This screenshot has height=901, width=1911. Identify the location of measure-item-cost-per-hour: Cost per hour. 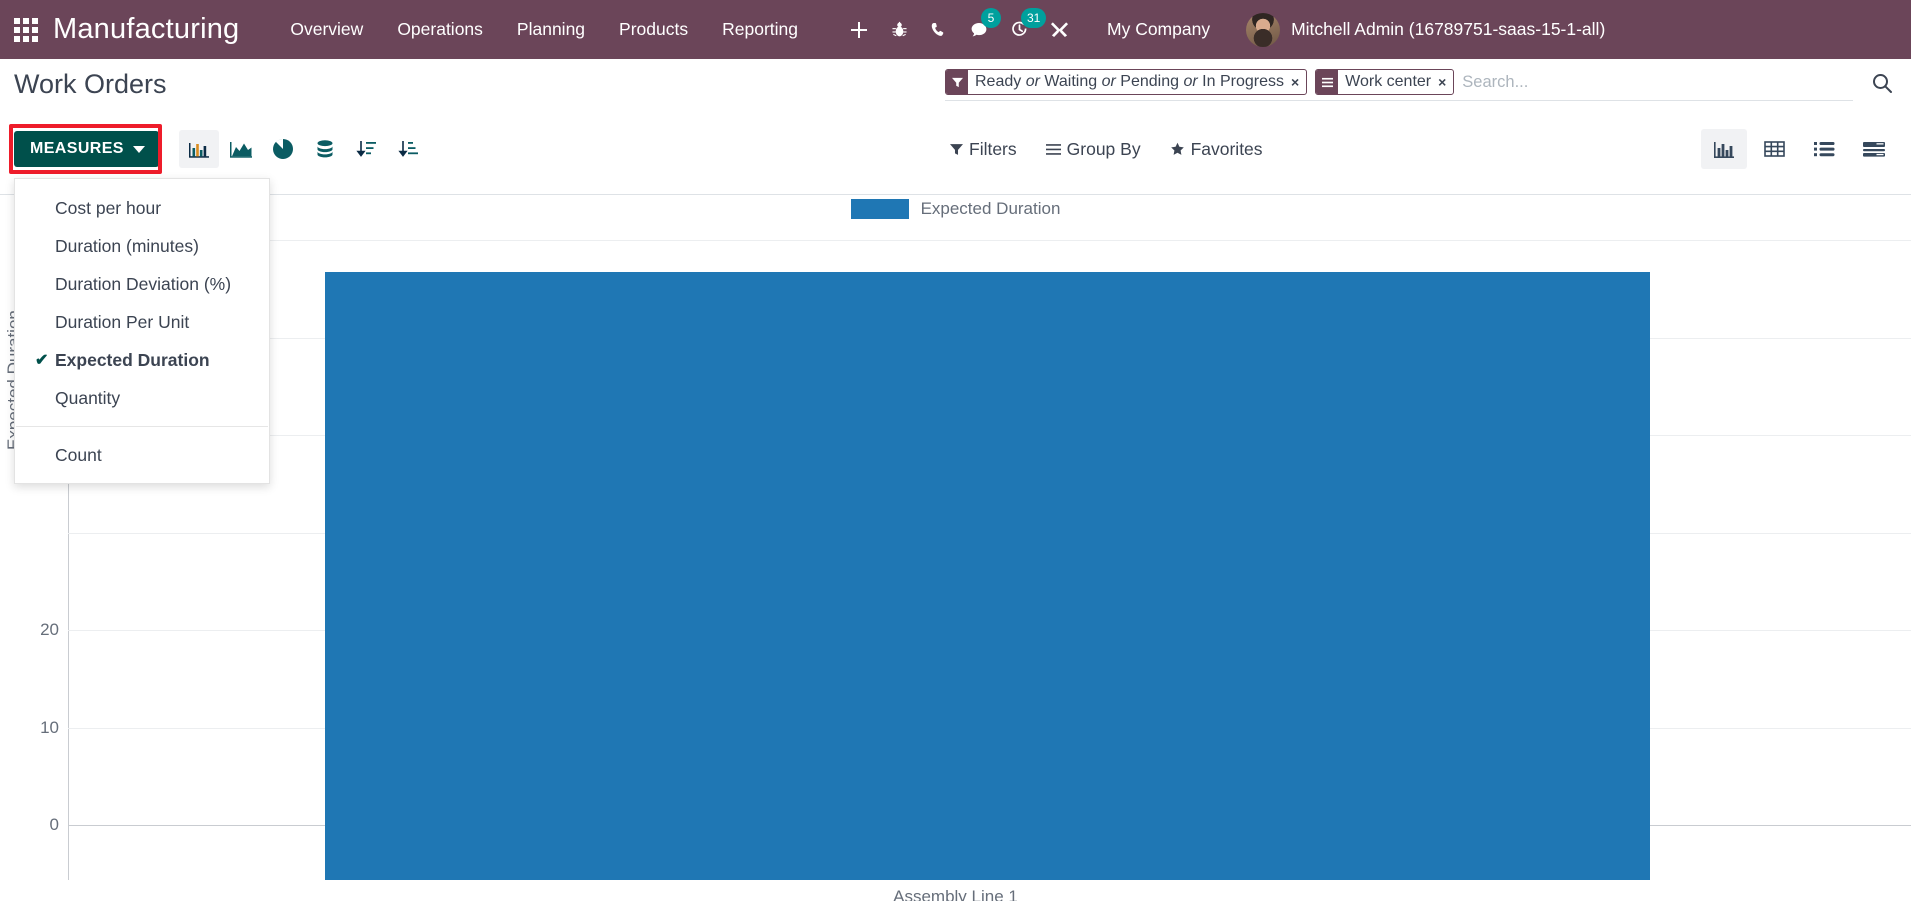
(142, 208).